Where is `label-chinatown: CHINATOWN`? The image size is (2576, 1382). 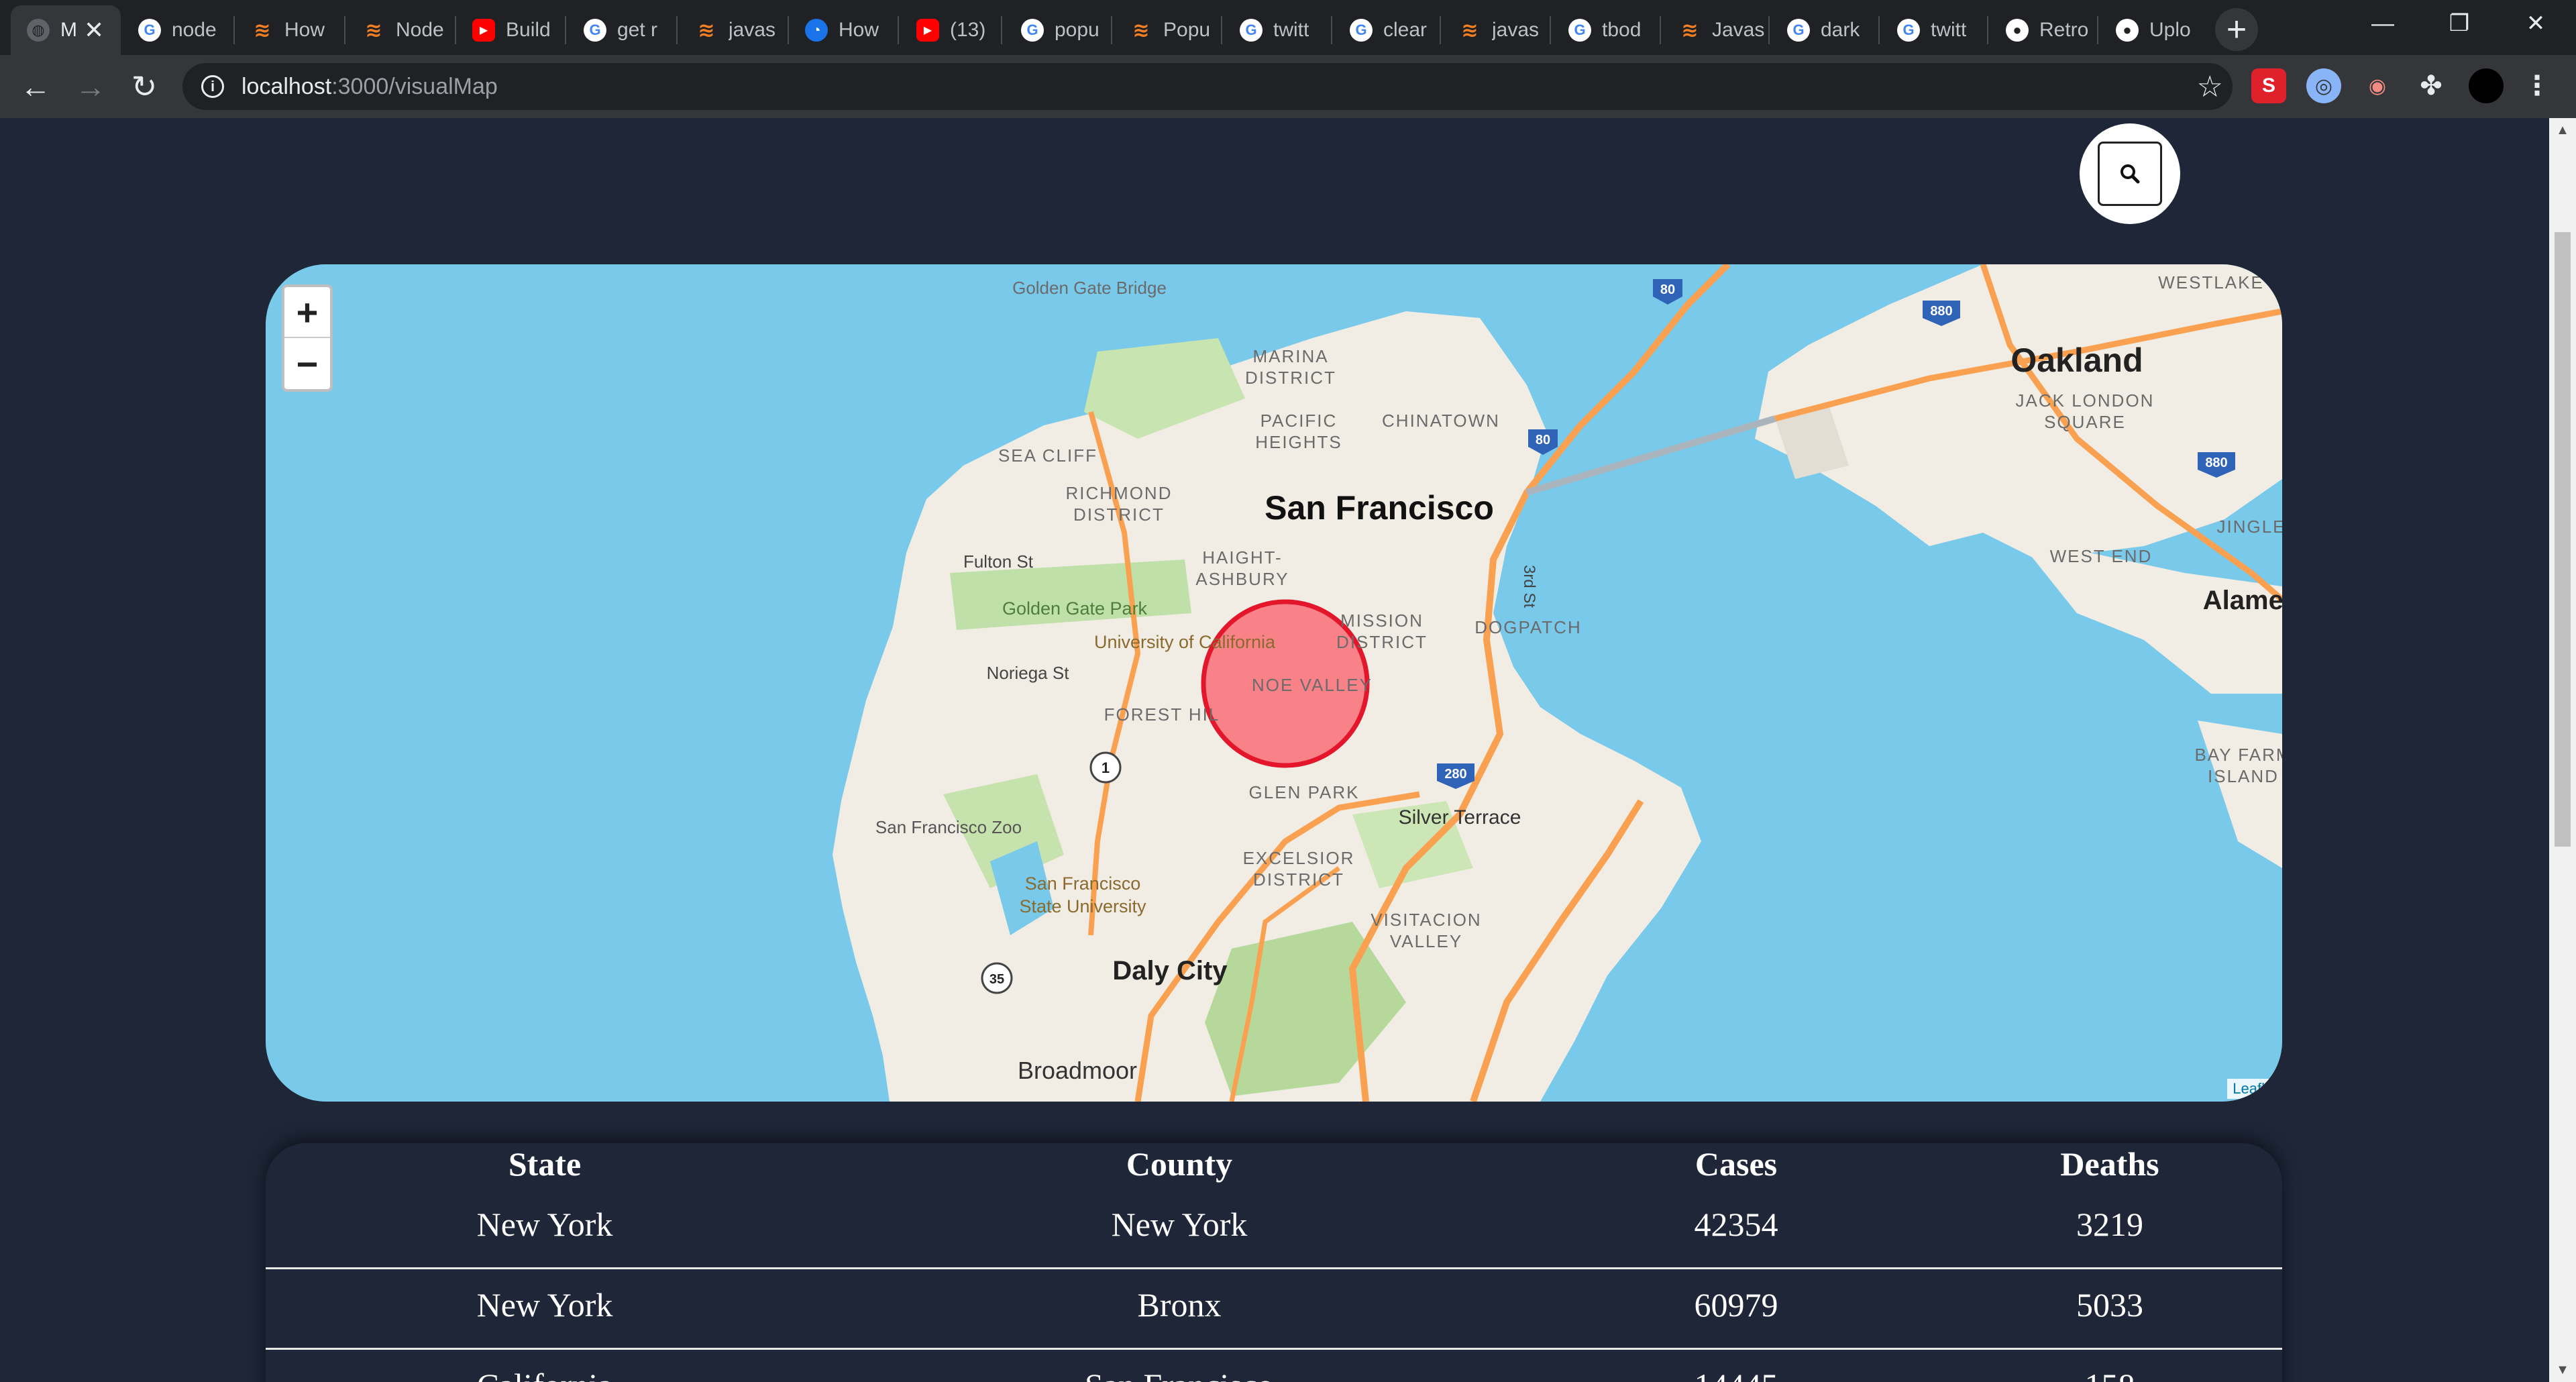
label-chinatown: CHINATOWN is located at coordinates (1441, 421).